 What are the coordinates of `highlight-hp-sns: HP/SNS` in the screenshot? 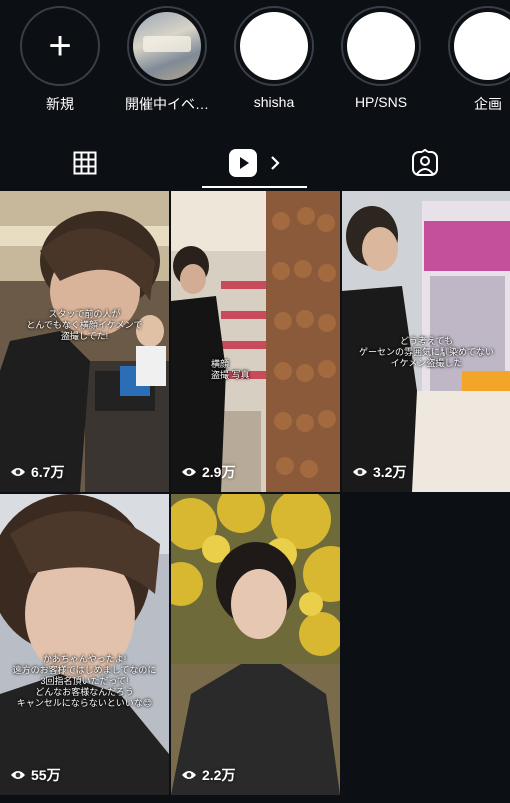 It's located at (381, 58).